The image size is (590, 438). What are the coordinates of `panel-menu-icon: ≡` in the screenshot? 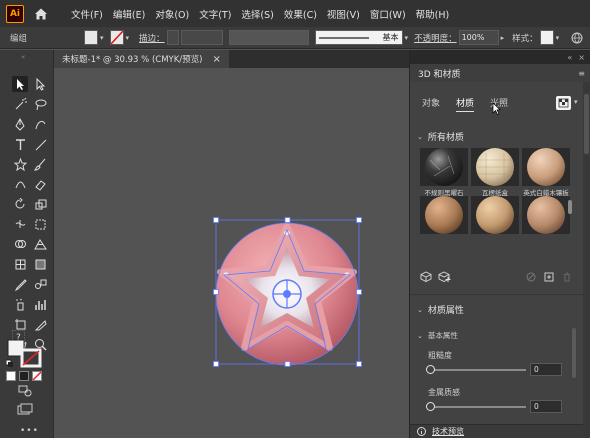 It's located at (581, 73).